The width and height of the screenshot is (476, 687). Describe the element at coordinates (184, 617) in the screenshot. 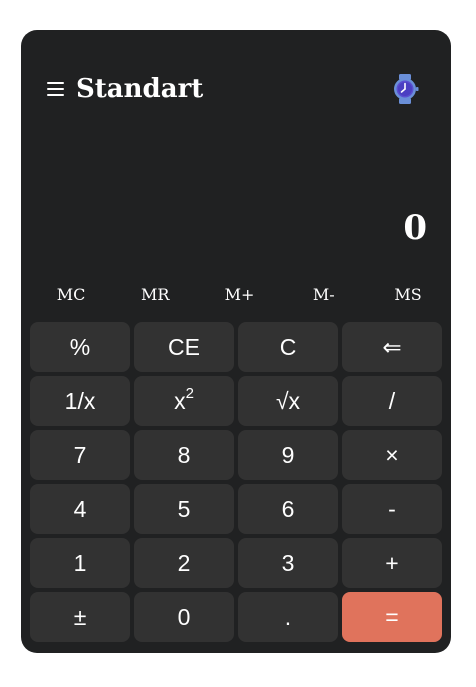

I see `digit-0-button: 0` at that location.